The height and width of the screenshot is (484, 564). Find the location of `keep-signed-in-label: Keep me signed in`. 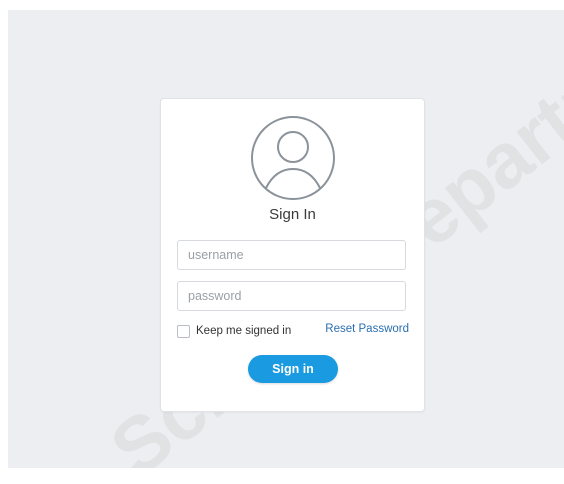

keep-signed-in-label: Keep me signed in is located at coordinates (244, 331).